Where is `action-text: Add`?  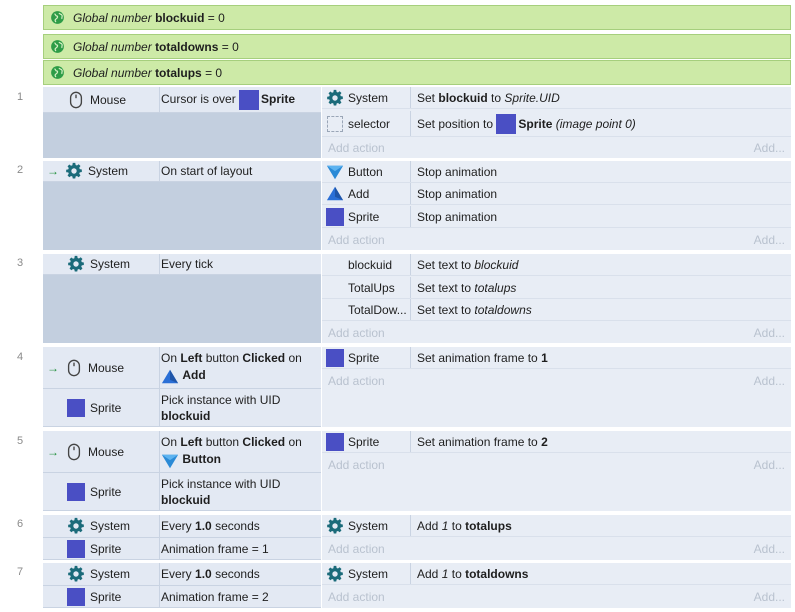
action-text: Add is located at coordinates (428, 525).